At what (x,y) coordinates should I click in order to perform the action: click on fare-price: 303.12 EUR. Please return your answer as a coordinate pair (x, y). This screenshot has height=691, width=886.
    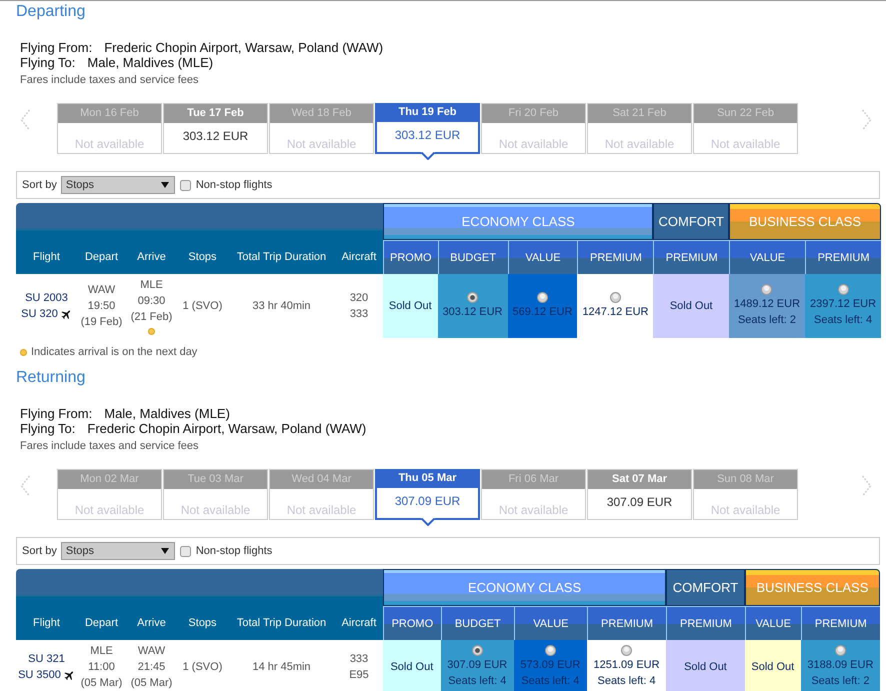
    Looking at the image, I should click on (472, 312).